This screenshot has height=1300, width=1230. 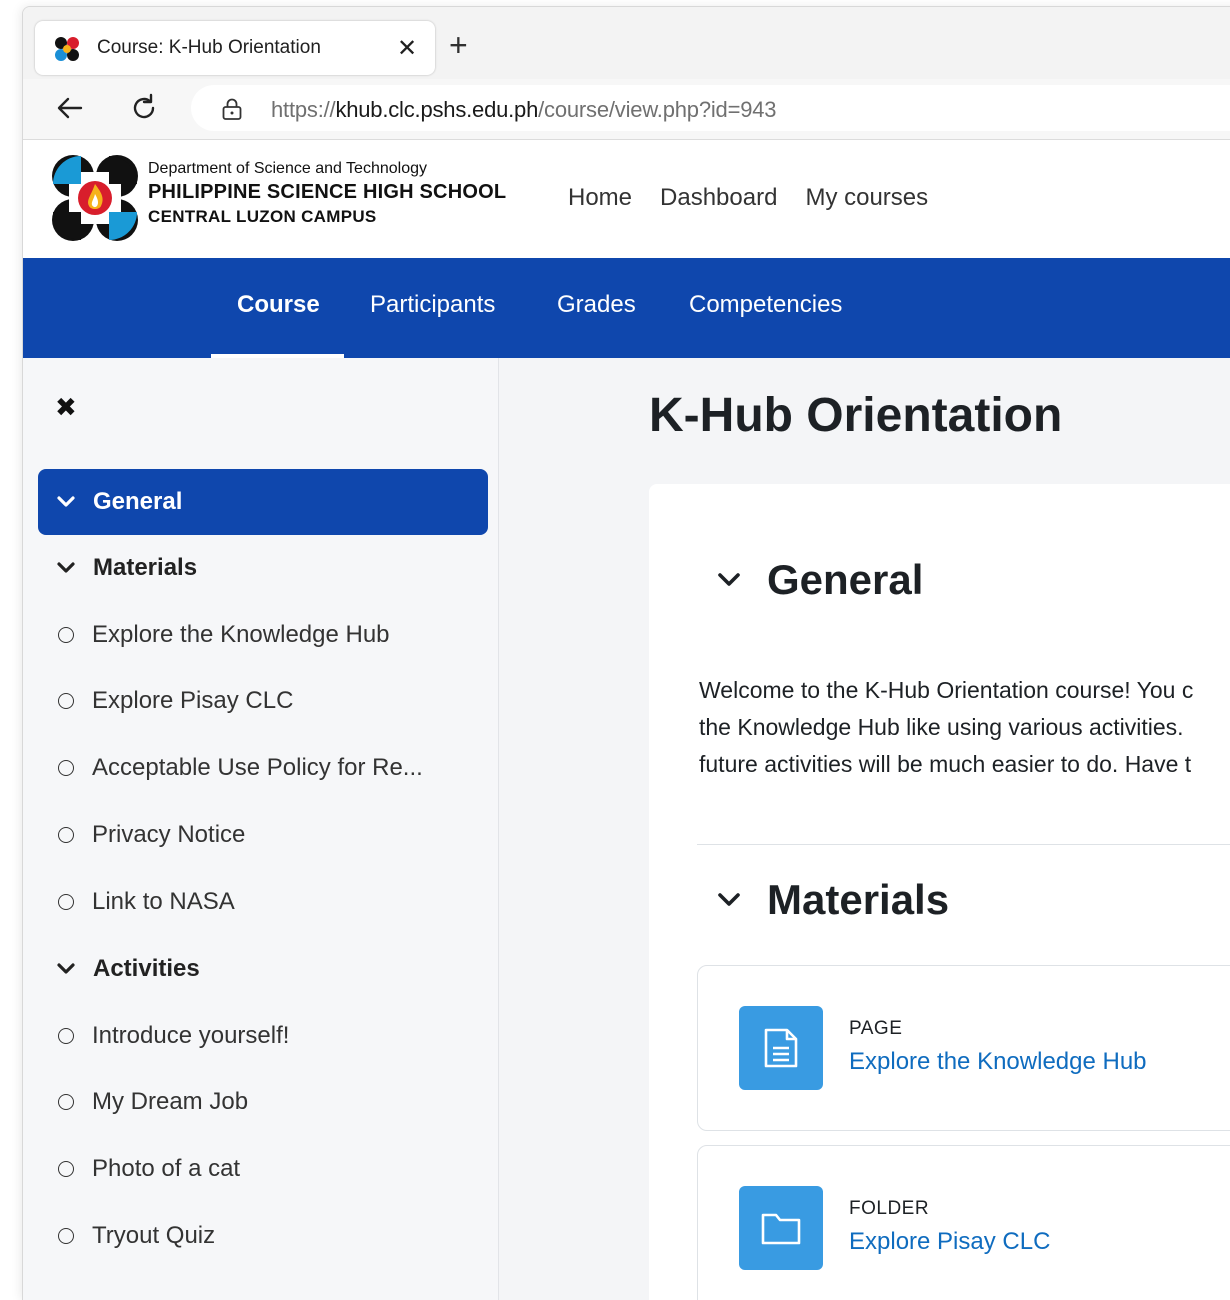 What do you see at coordinates (876, 1028) in the screenshot?
I see `activity-type: PAGE` at bounding box center [876, 1028].